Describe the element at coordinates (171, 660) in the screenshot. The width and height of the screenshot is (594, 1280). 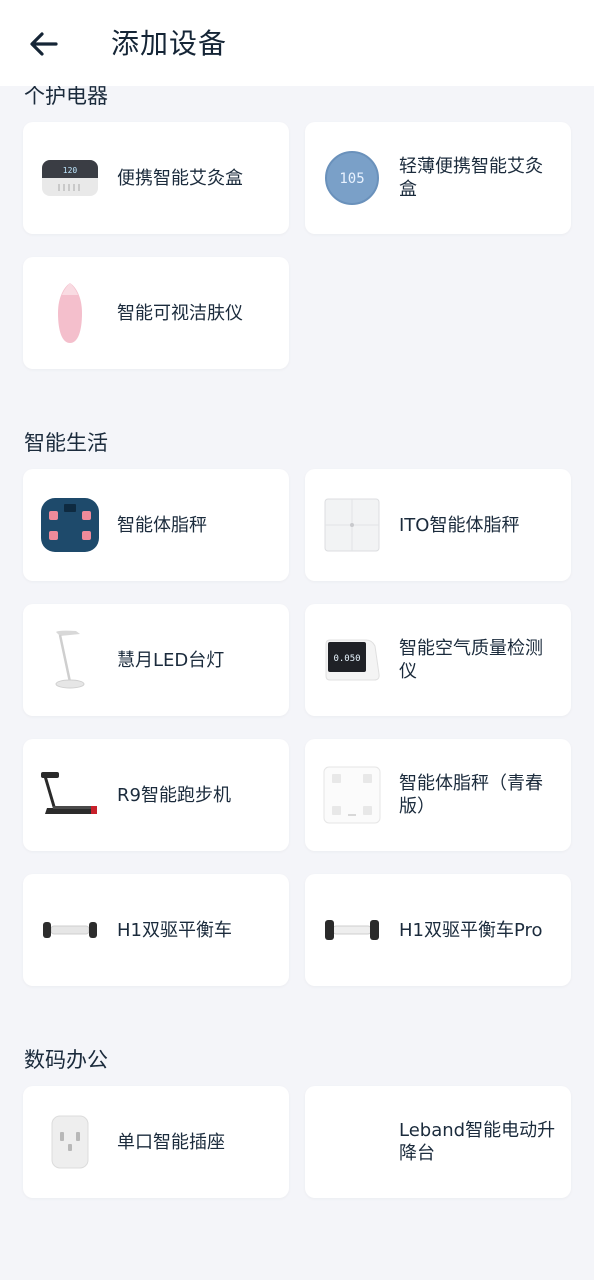
I see `device-name: 慧月LED台灯` at that location.